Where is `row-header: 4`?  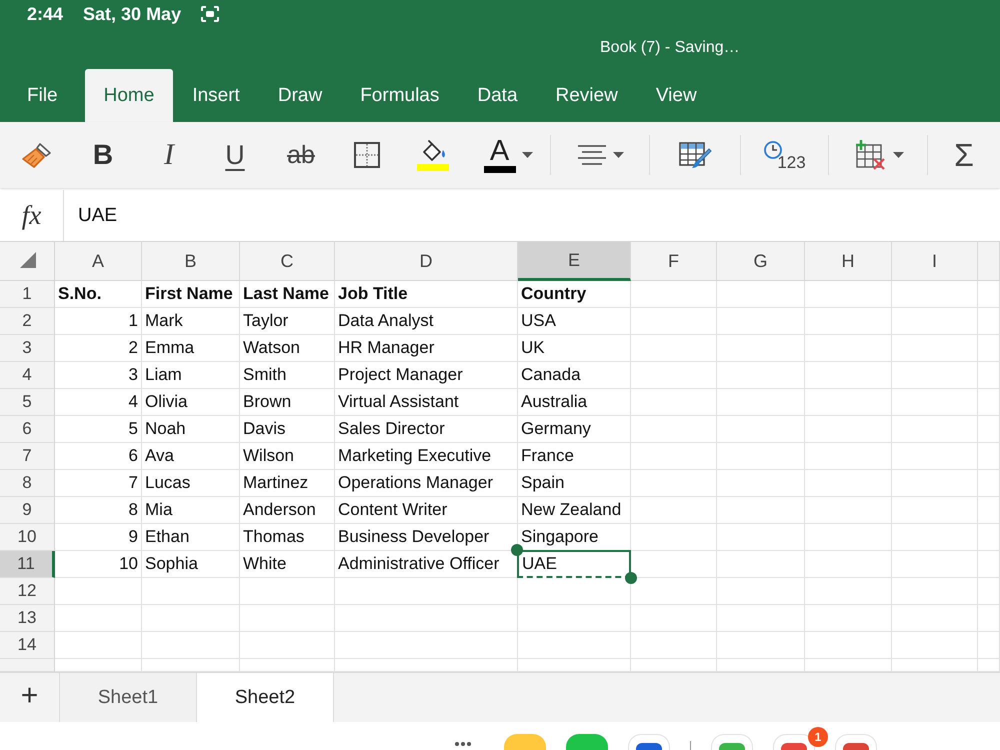 row-header: 4 is located at coordinates (27, 375).